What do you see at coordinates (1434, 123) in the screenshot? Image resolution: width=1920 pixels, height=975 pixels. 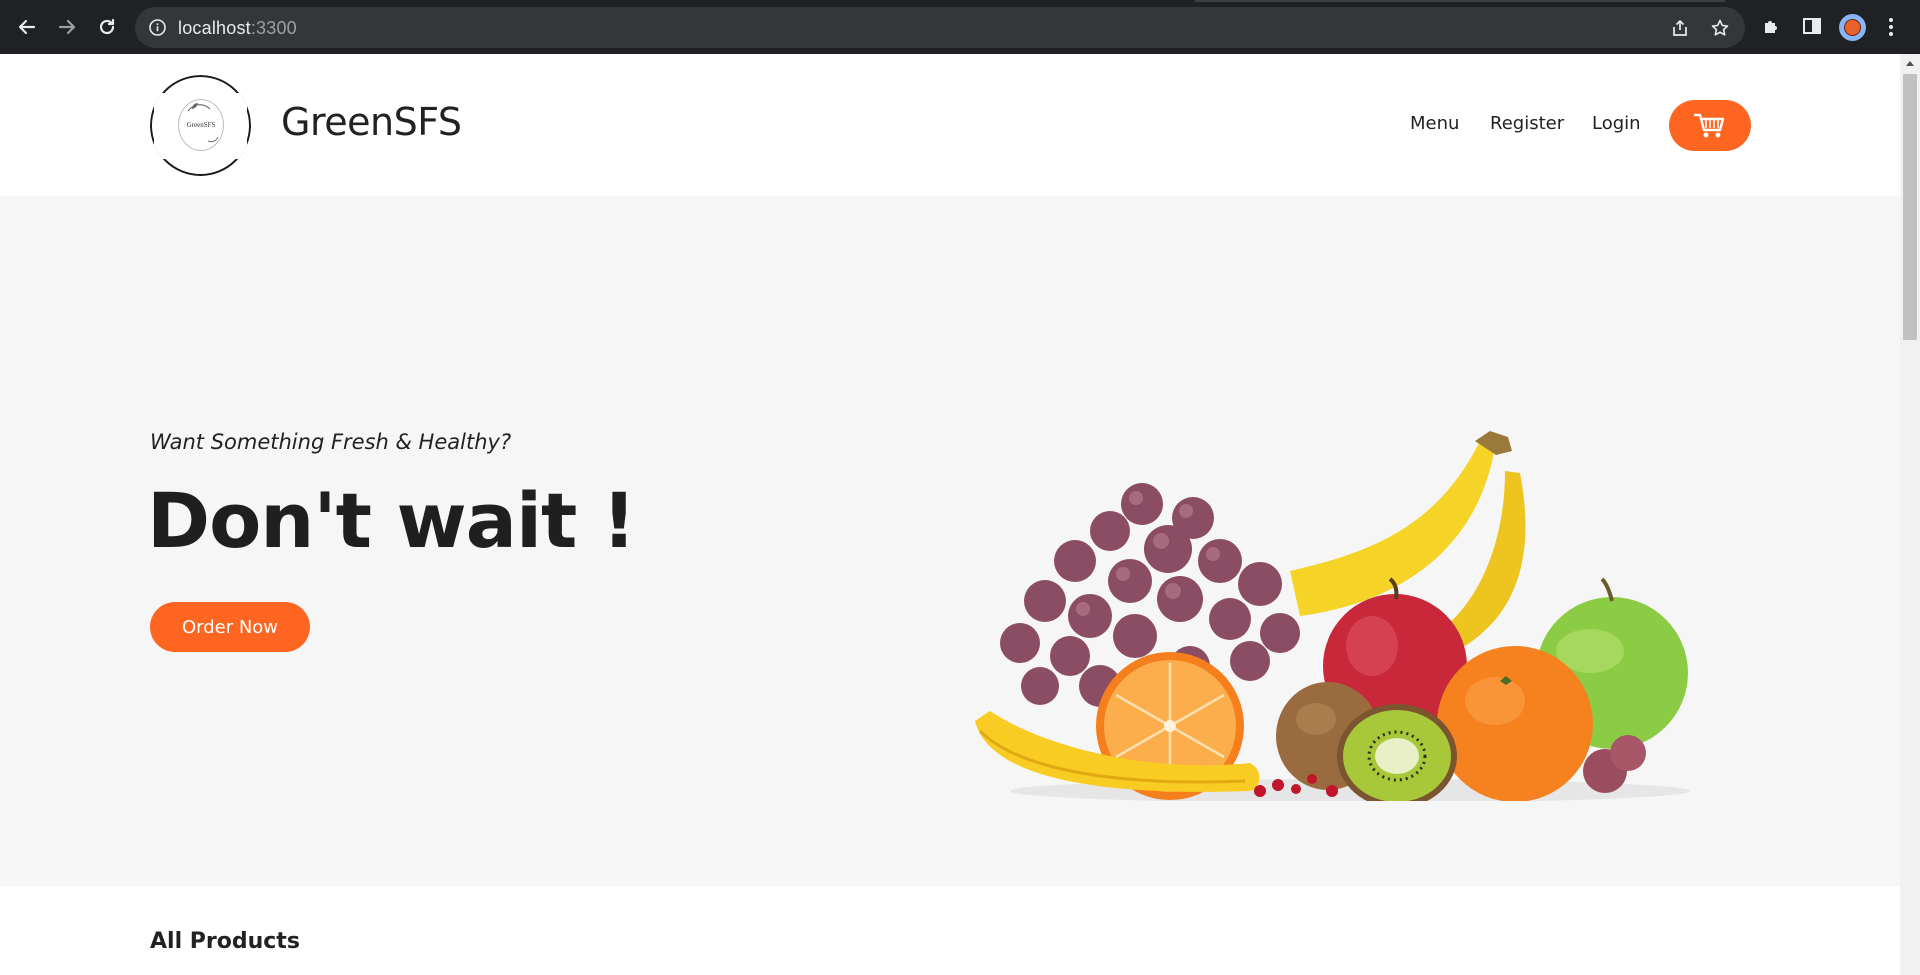 I see `nav-menu-link: Menu` at bounding box center [1434, 123].